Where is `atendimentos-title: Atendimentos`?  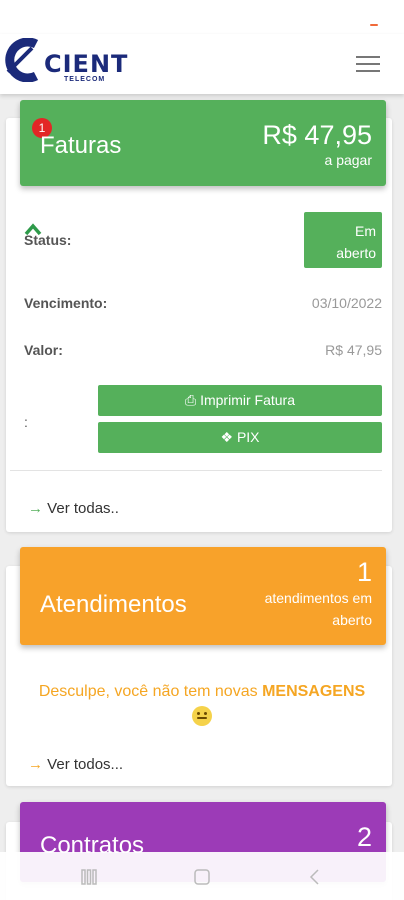
atendimentos-title: Atendimentos is located at coordinates (113, 604).